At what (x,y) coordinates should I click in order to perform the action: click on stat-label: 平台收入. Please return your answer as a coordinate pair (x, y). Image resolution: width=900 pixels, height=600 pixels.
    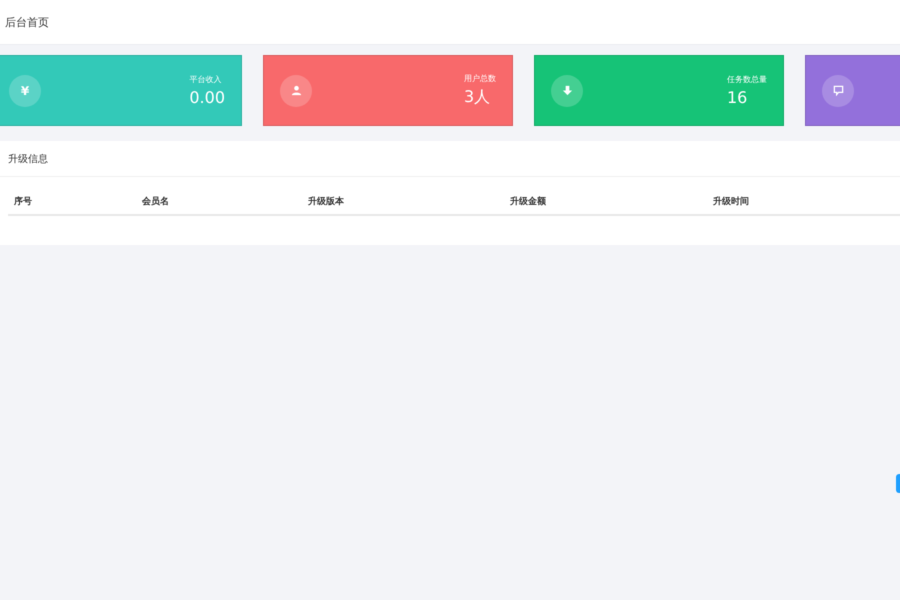
    Looking at the image, I should click on (205, 79).